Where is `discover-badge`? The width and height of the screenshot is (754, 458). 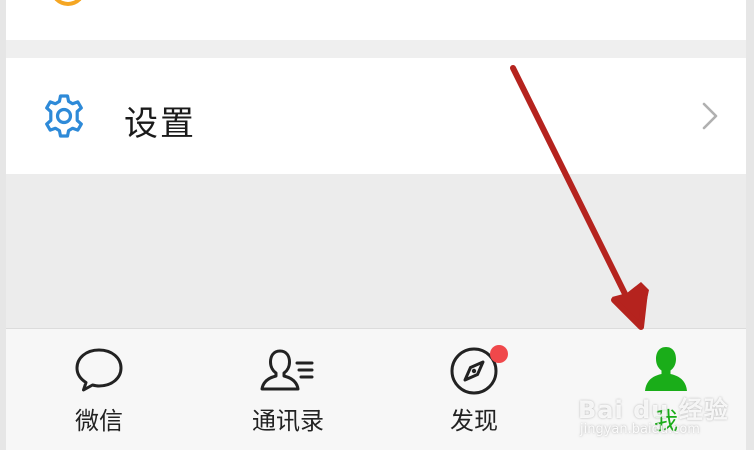
discover-badge is located at coordinates (499, 354).